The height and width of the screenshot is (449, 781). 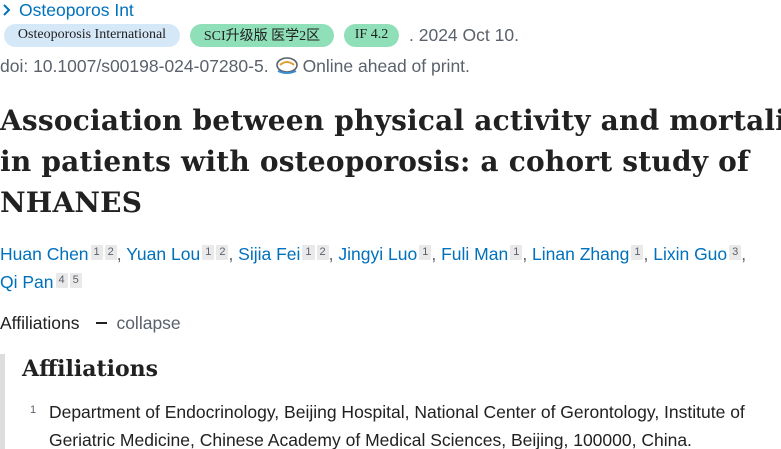 What do you see at coordinates (286, 65) in the screenshot?
I see `online-ahead-icon` at bounding box center [286, 65].